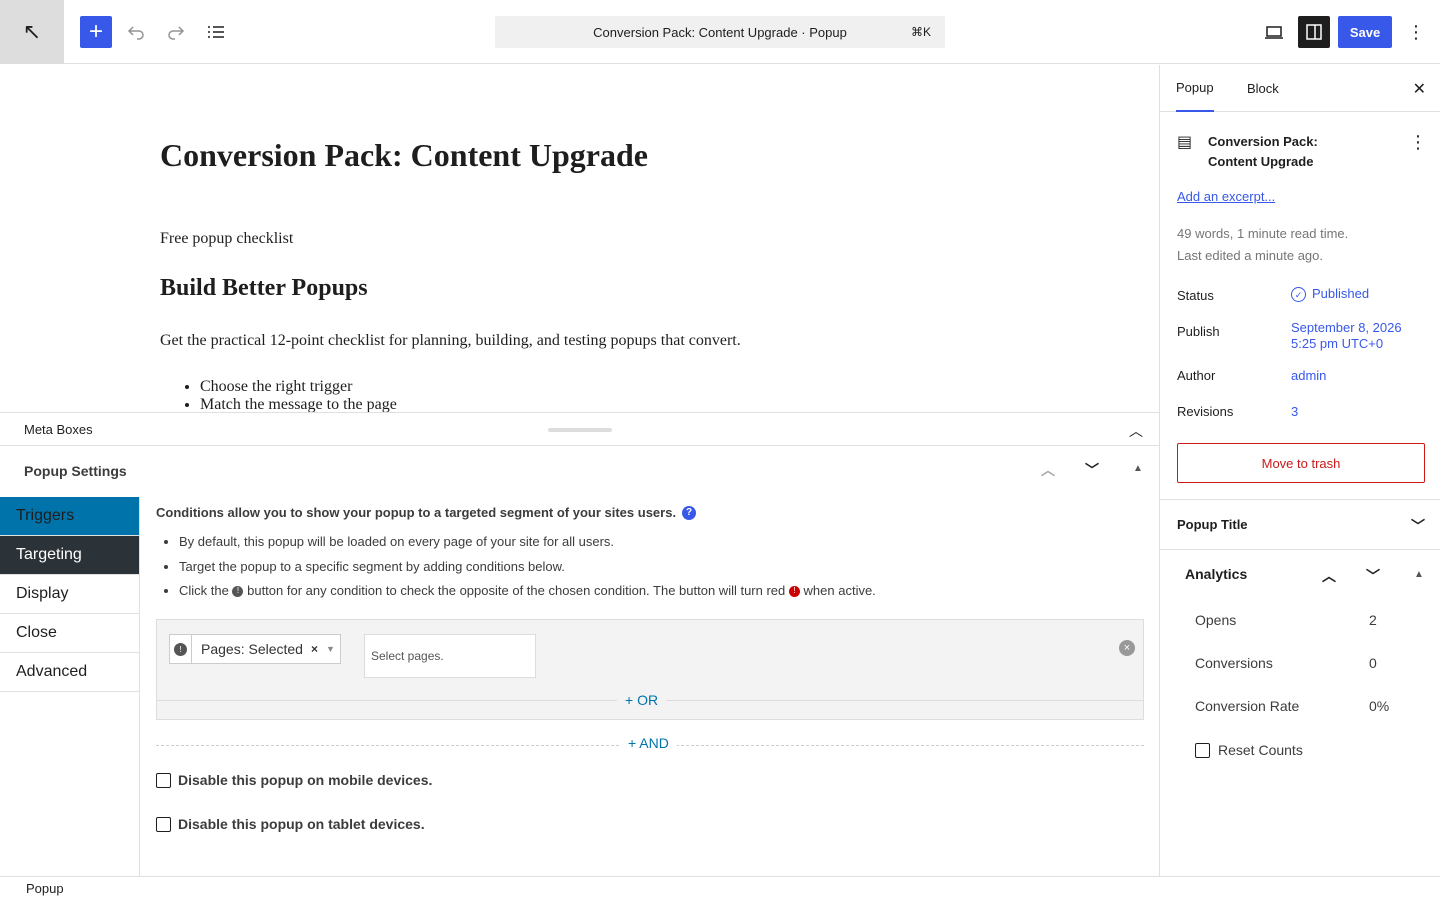 This screenshot has width=1440, height=900. What do you see at coordinates (69, 516) in the screenshot?
I see `tab-triggers: Triggers` at bounding box center [69, 516].